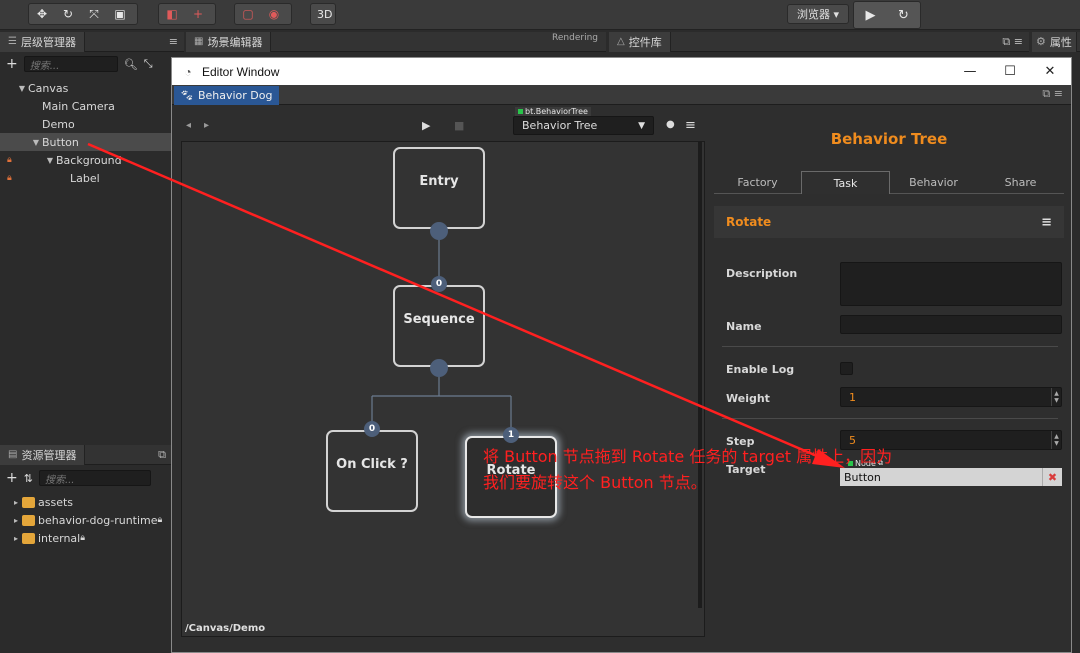 The width and height of the screenshot is (1080, 653). What do you see at coordinates (229, 41) in the screenshot?
I see `tab-scene-editor: ▦ 场景编辑器` at bounding box center [229, 41].